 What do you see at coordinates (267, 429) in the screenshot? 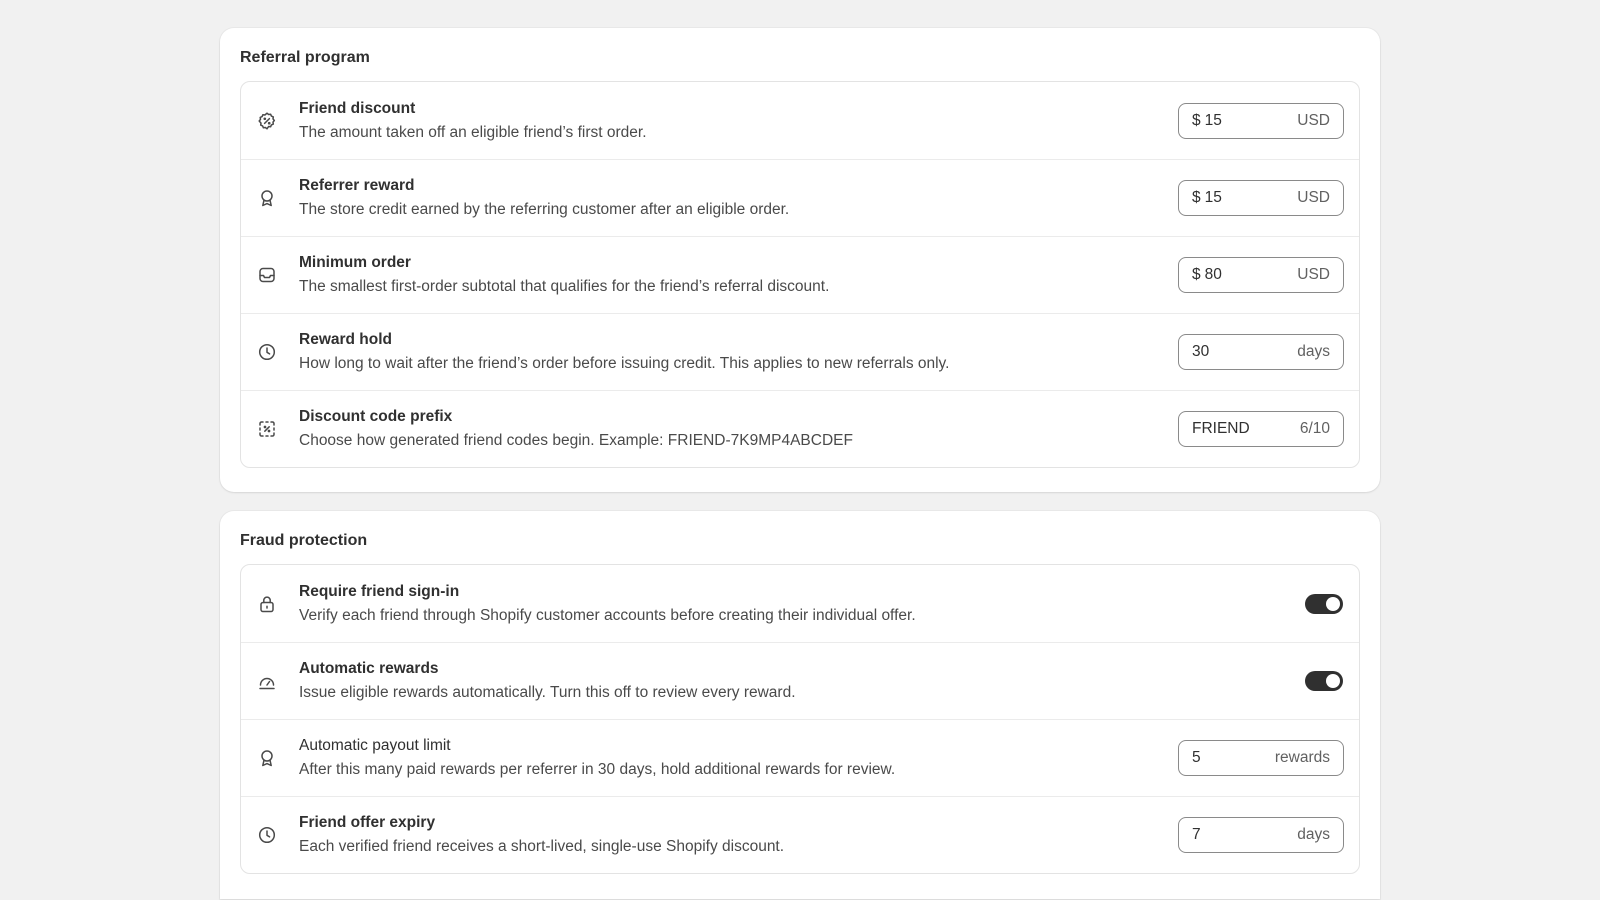
I see `discount-code-icon` at bounding box center [267, 429].